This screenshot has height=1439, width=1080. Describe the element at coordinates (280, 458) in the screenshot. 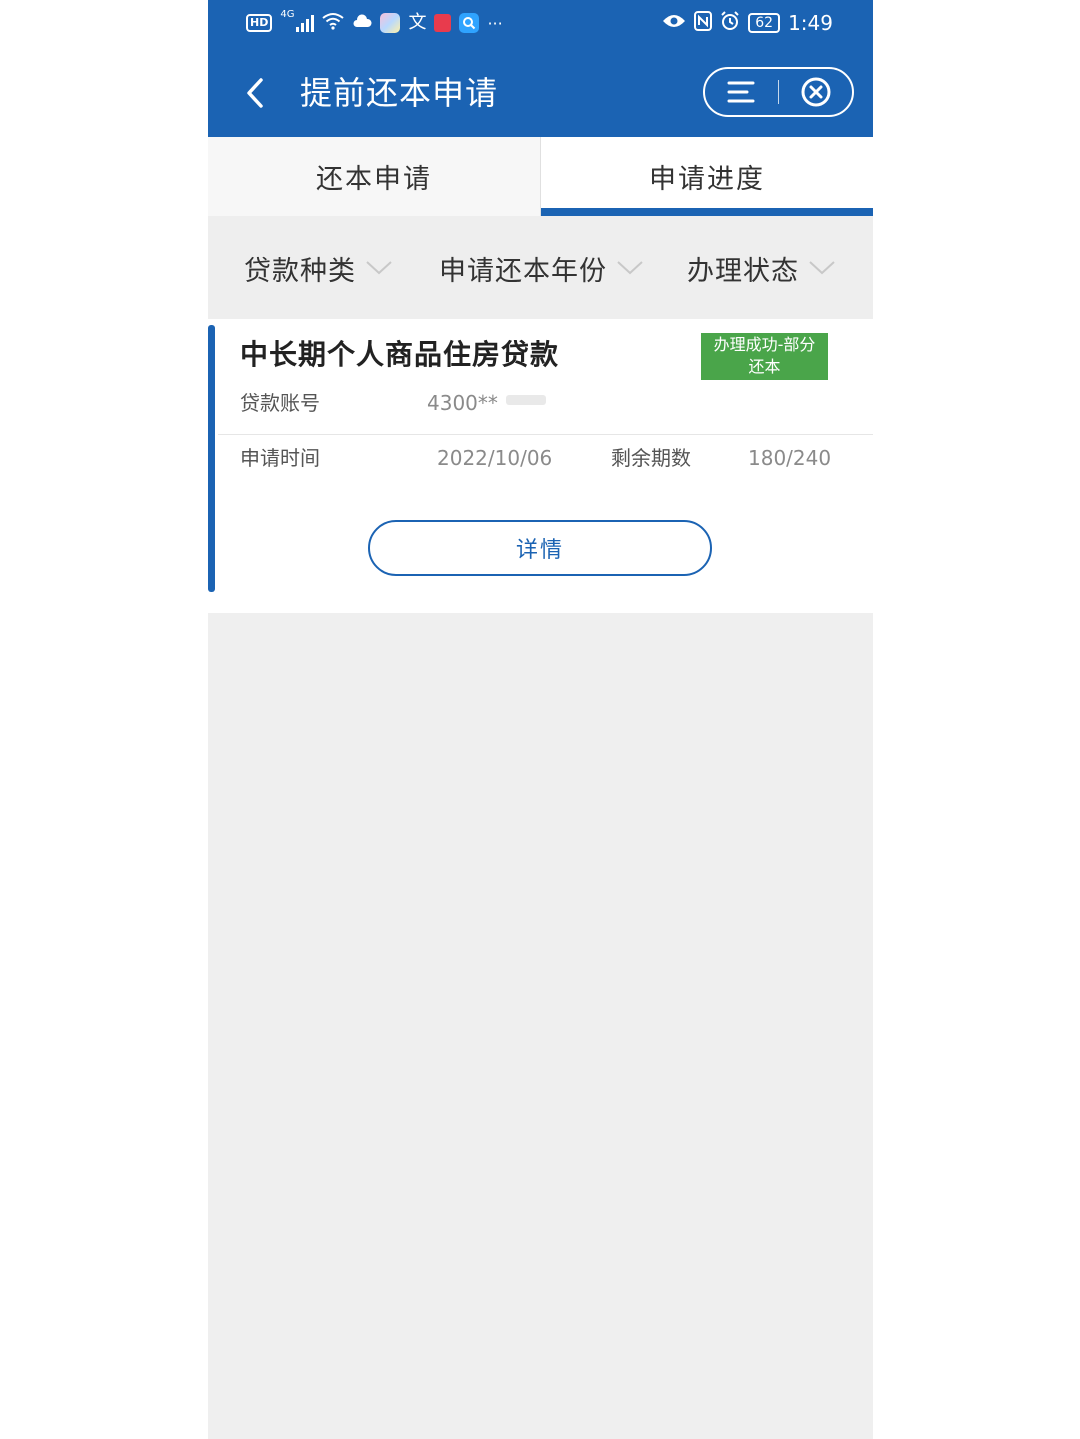

I see `apply-time-label: 申请时间` at that location.